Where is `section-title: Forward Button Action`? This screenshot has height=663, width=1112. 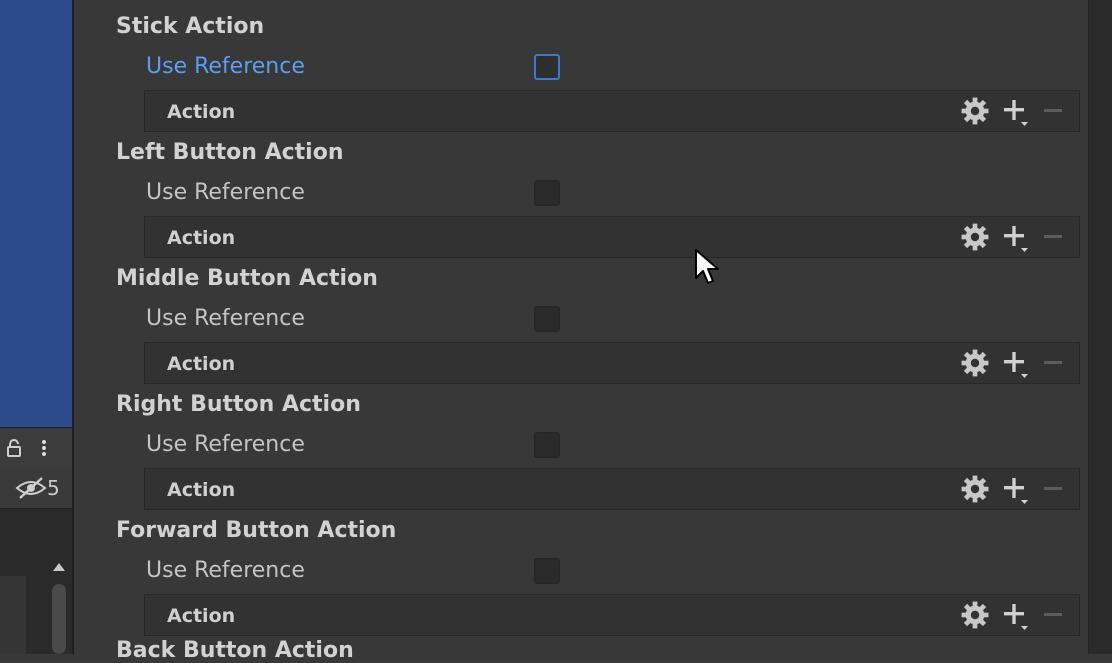
section-title: Forward Button Action is located at coordinates (256, 530).